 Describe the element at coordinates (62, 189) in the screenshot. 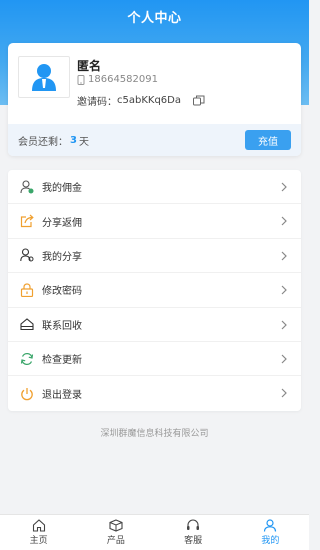

I see `menu-label: 我的佣金` at that location.